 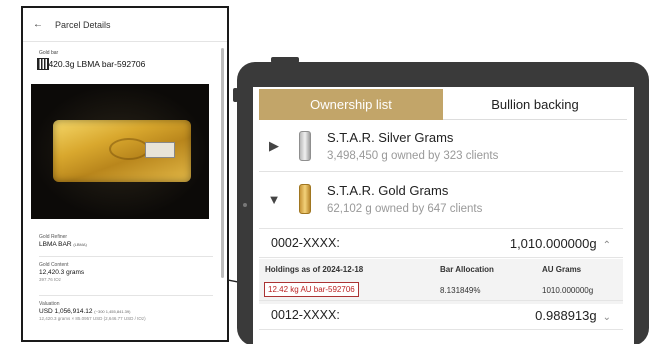 I want to click on allocation-value: 8.131849%, so click(x=460, y=290).